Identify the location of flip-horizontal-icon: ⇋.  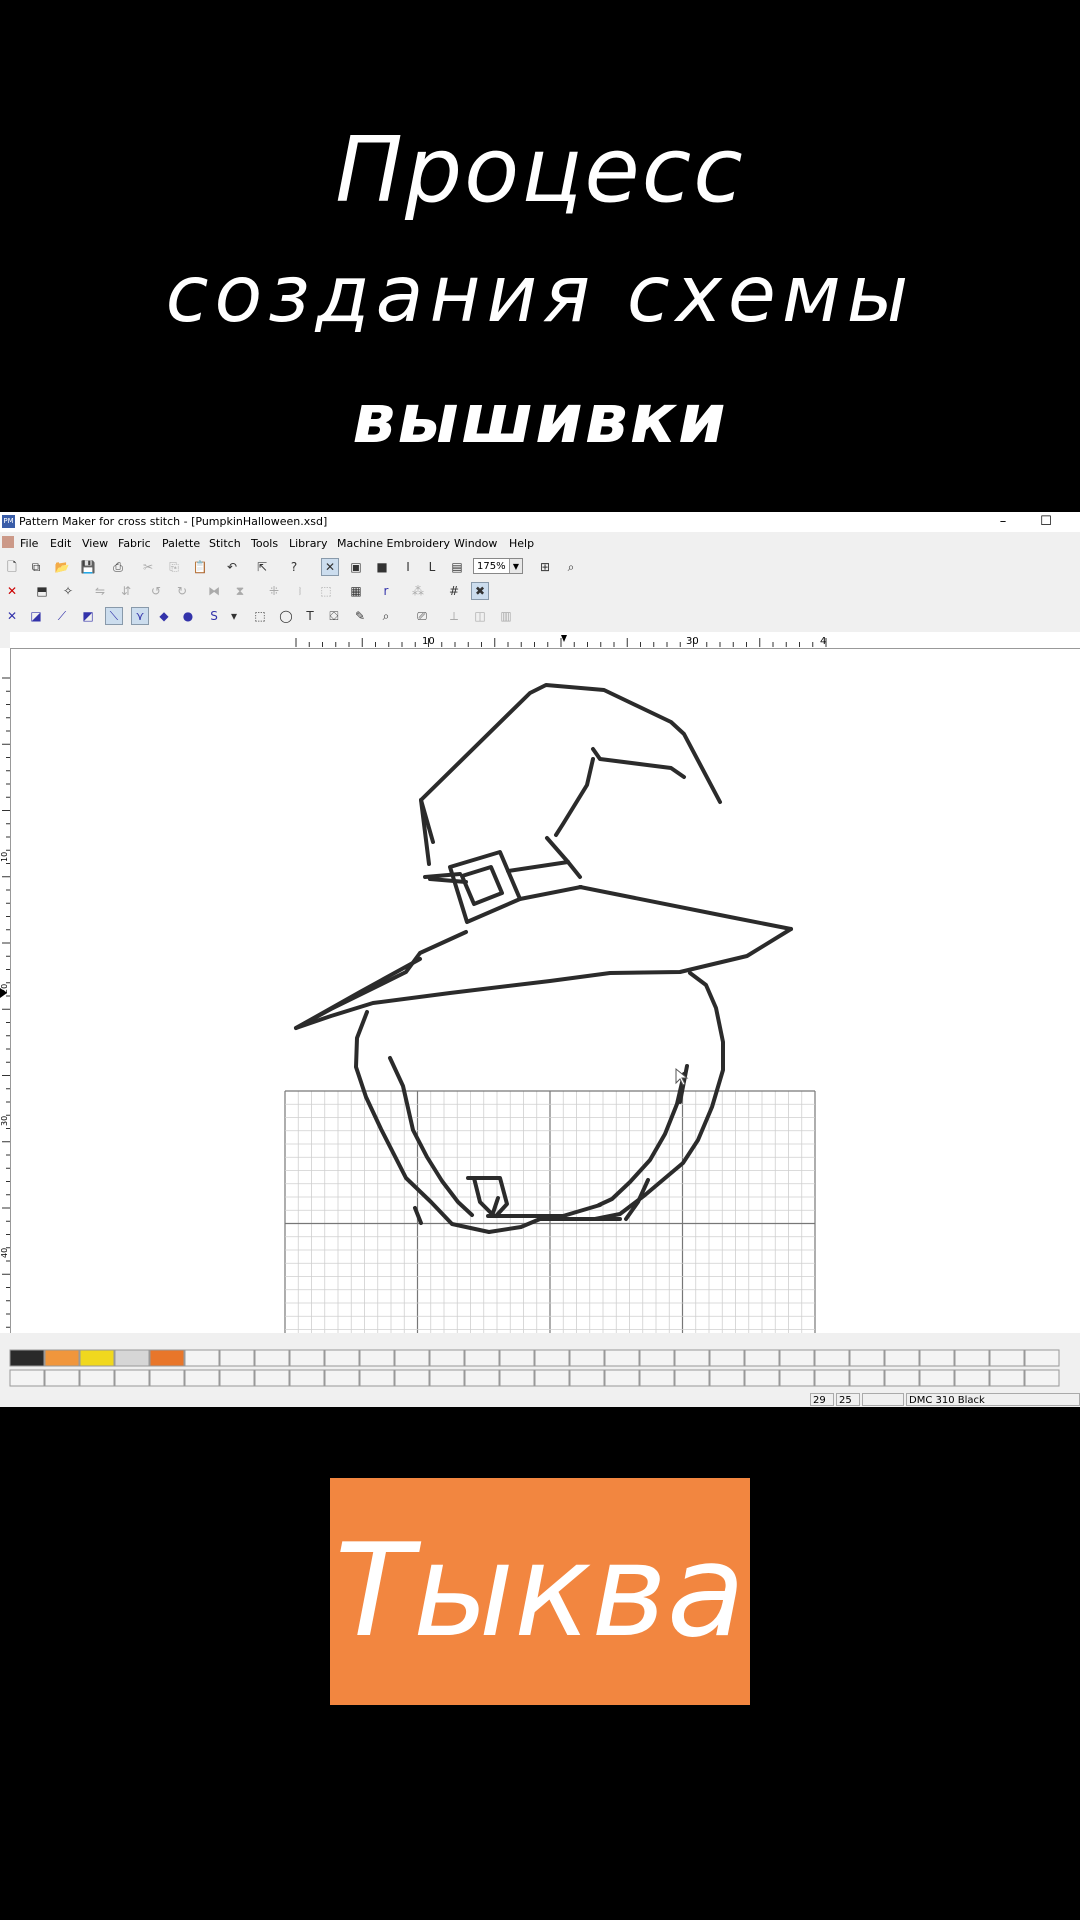
(100, 591).